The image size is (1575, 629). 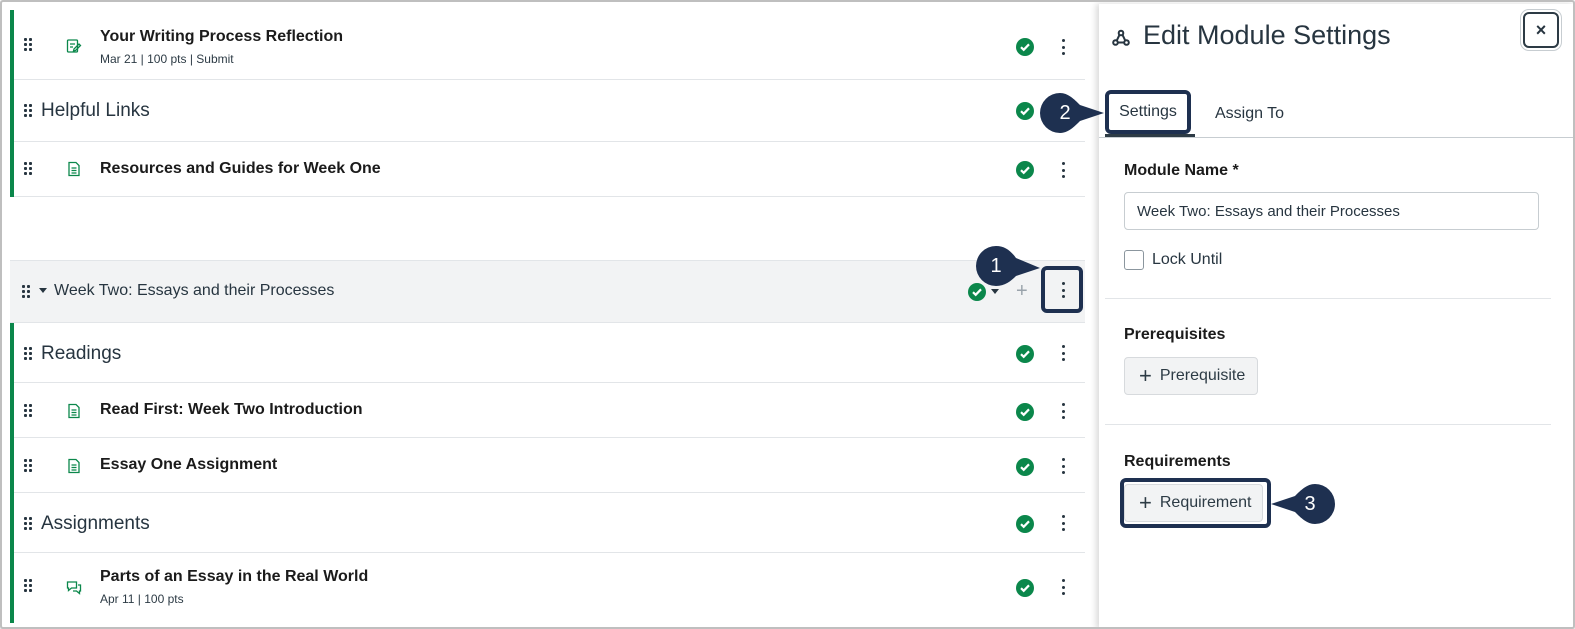 What do you see at coordinates (1177, 461) in the screenshot?
I see `requirements-label: Requirements` at bounding box center [1177, 461].